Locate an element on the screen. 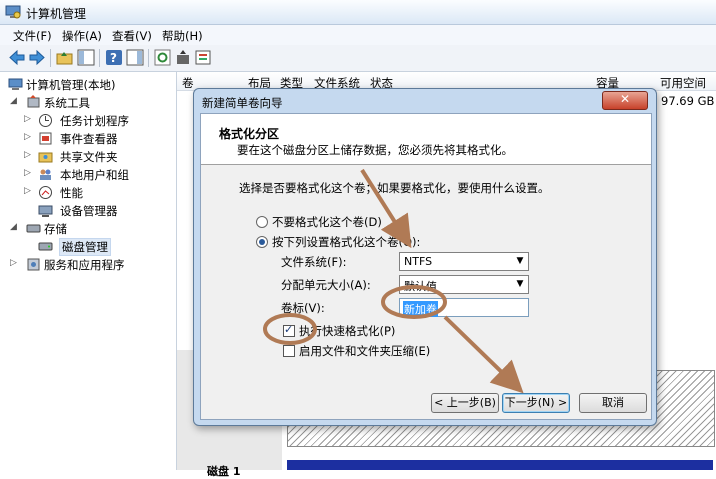 The width and height of the screenshot is (716, 479). quick-format-checkbox is located at coordinates (289, 330).